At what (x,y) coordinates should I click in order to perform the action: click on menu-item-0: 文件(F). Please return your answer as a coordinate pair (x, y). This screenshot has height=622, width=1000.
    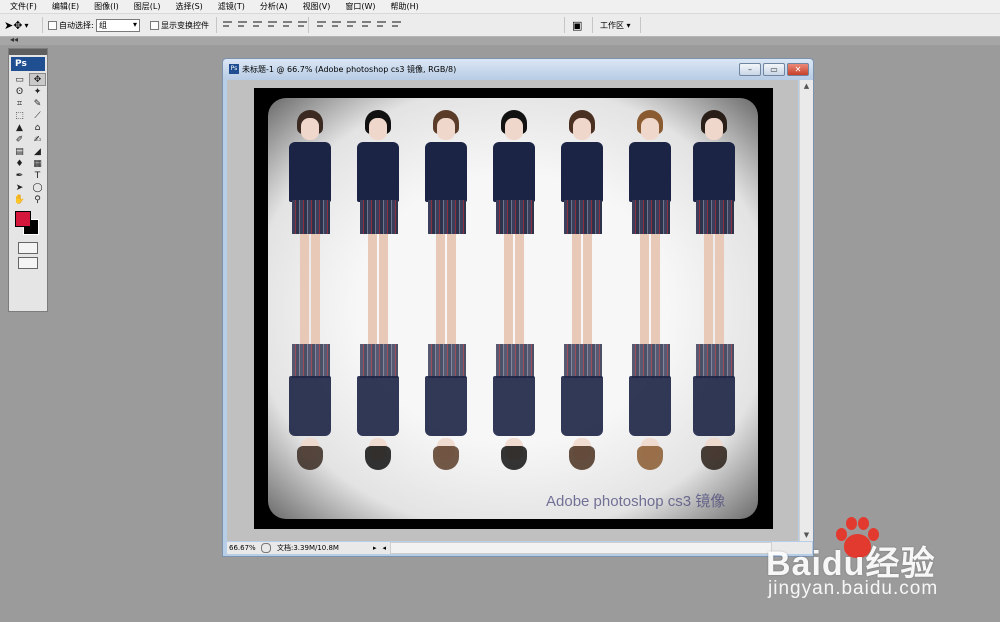
    Looking at the image, I should click on (21, 6).